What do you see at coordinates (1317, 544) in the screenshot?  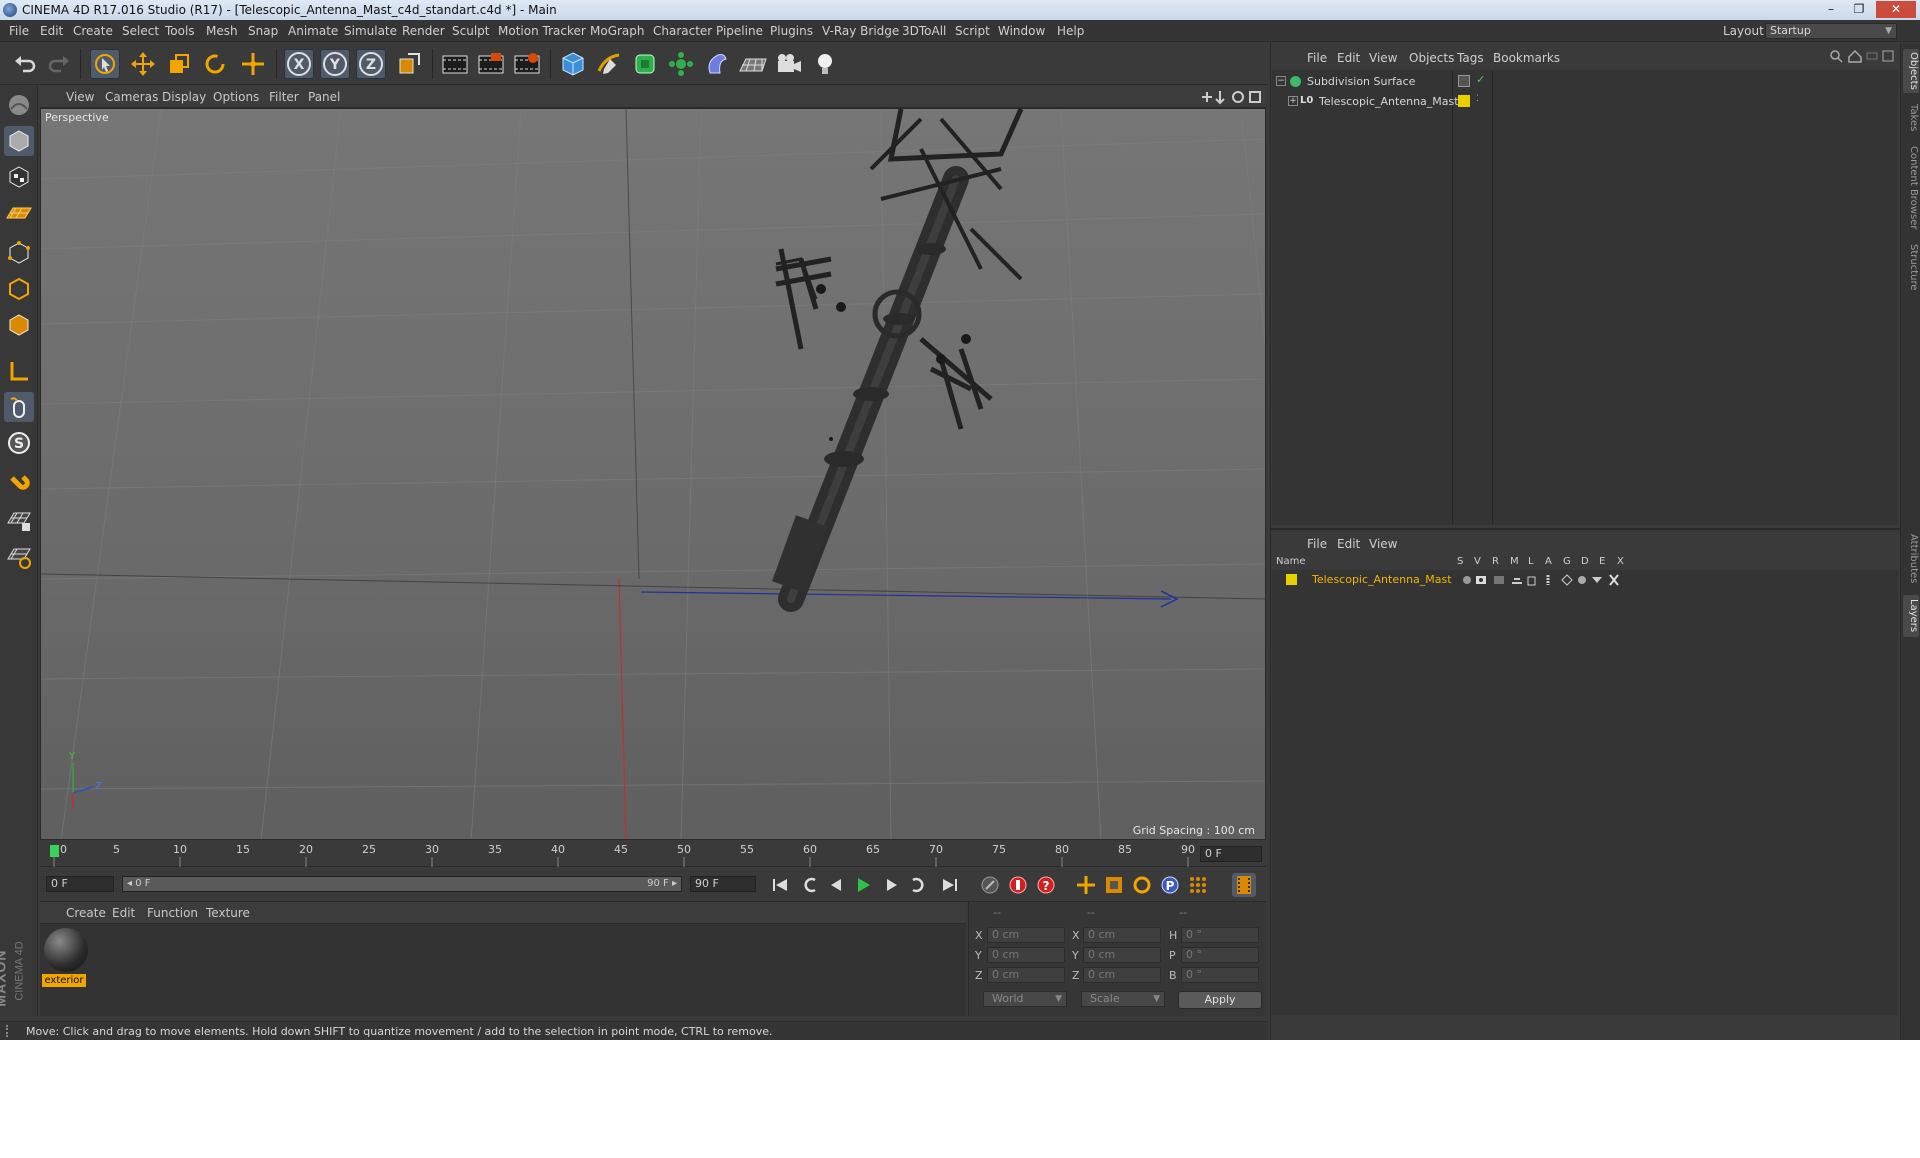 I see `layer-menu-file: File` at bounding box center [1317, 544].